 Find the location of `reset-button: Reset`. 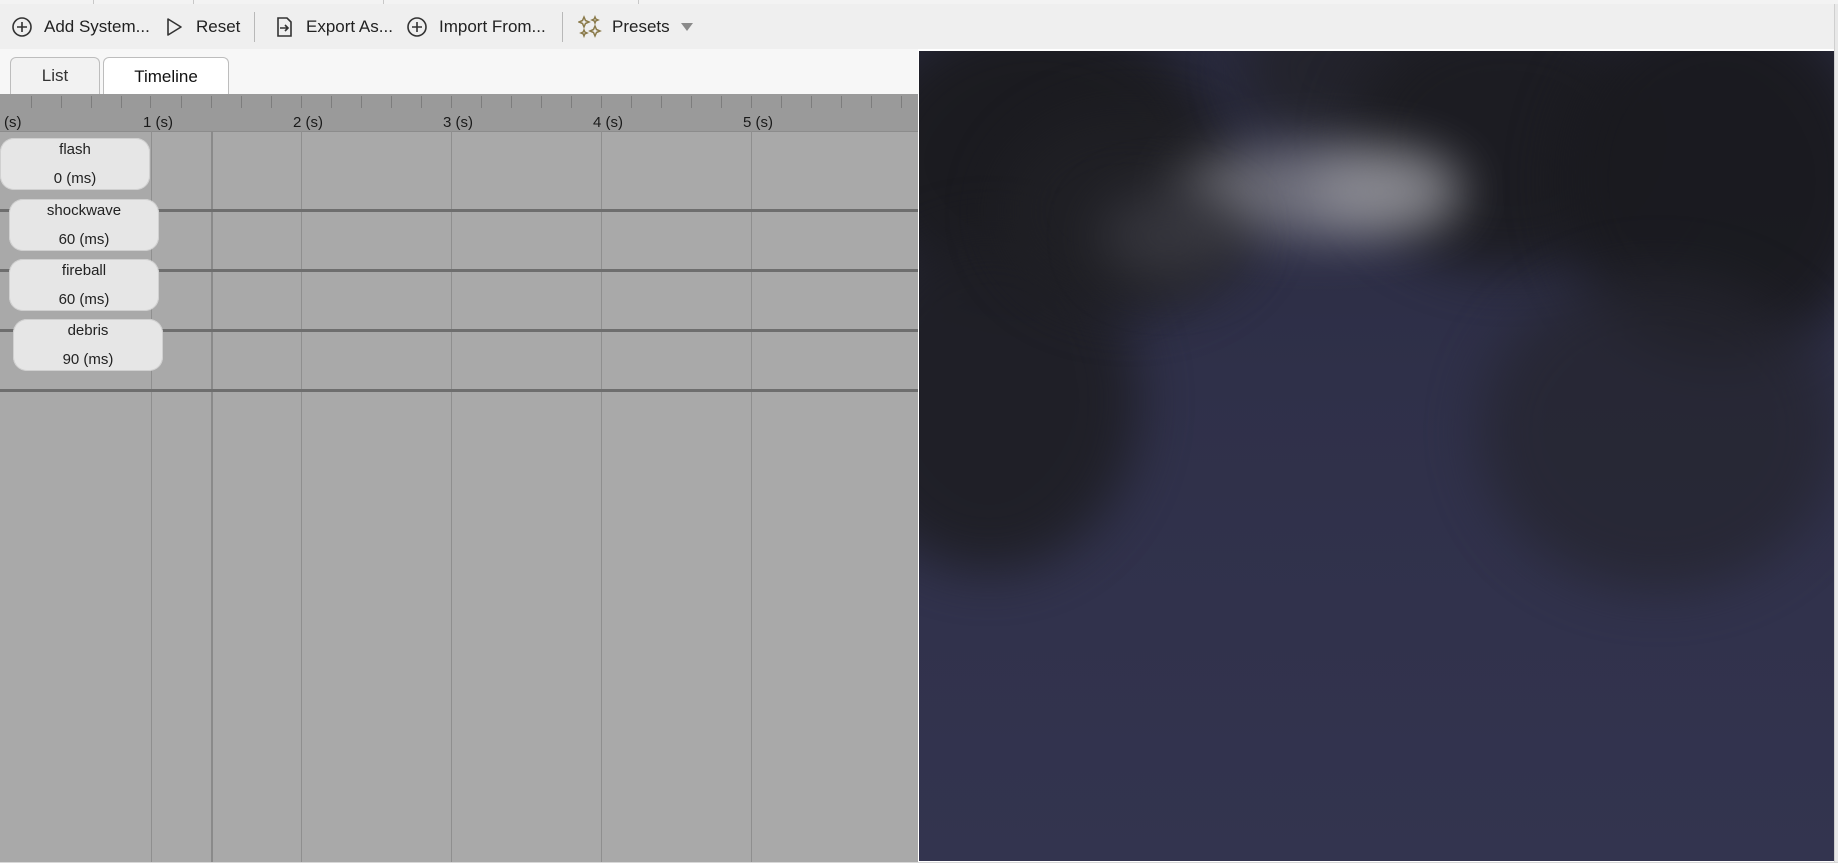

reset-button: Reset is located at coordinates (201, 27).